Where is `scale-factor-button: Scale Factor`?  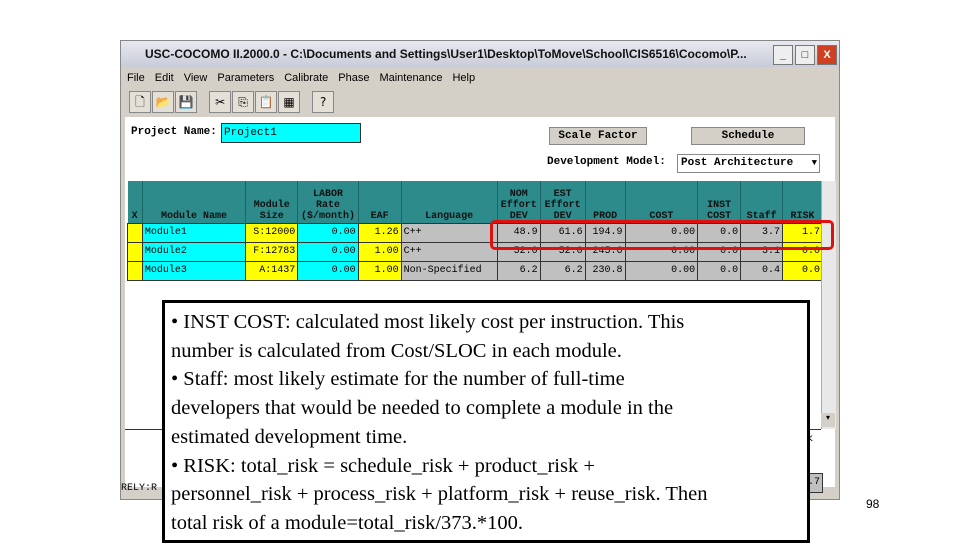
scale-factor-button: Scale Factor is located at coordinates (598, 136).